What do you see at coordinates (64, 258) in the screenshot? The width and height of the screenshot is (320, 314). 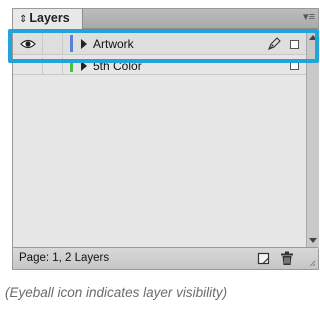 I see `layer-count-status: Page: 1, 2 Layers` at bounding box center [64, 258].